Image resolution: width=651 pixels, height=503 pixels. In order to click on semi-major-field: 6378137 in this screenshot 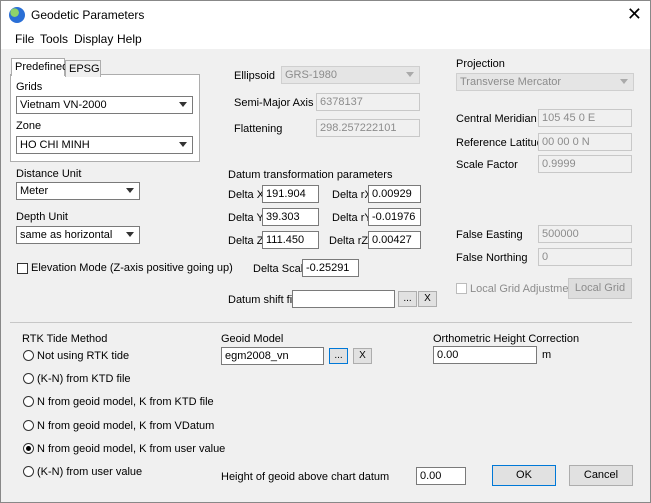, I will do `click(368, 102)`.